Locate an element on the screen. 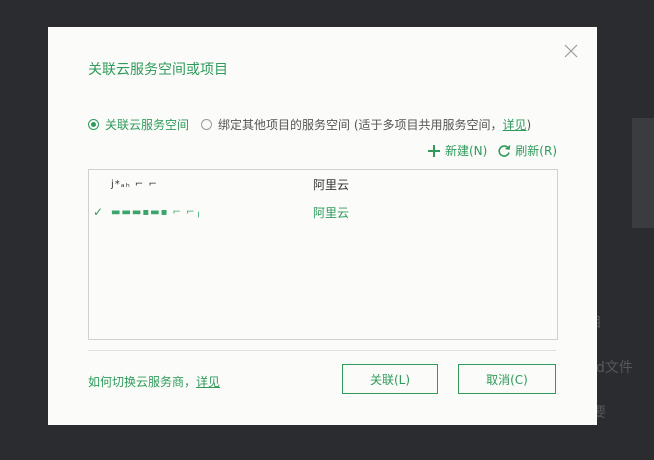 This screenshot has height=460, width=654. refresh-label: 刷新(R) is located at coordinates (536, 151).